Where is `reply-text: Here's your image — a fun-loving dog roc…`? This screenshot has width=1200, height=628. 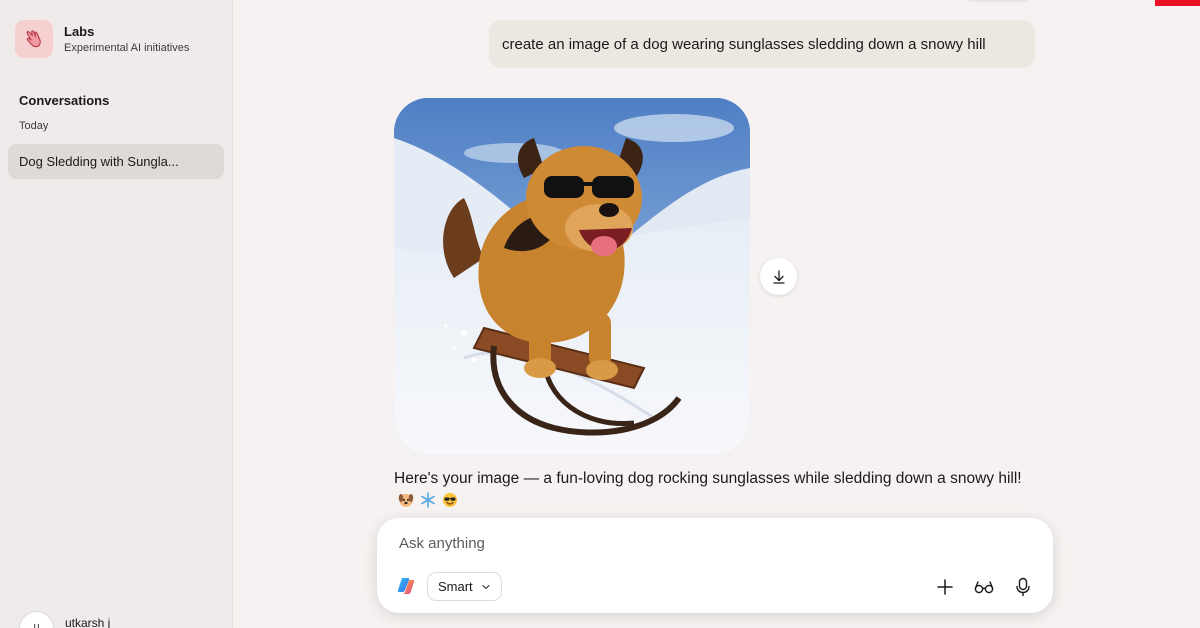
reply-text: Here's your image — a fun-loving dog roc… is located at coordinates (708, 478).